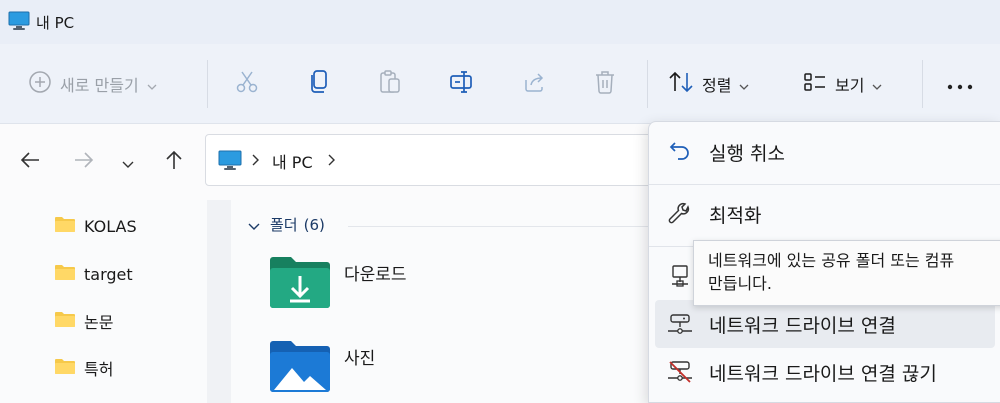 Image resolution: width=1000 pixels, height=403 pixels. I want to click on forward-button, so click(84, 162).